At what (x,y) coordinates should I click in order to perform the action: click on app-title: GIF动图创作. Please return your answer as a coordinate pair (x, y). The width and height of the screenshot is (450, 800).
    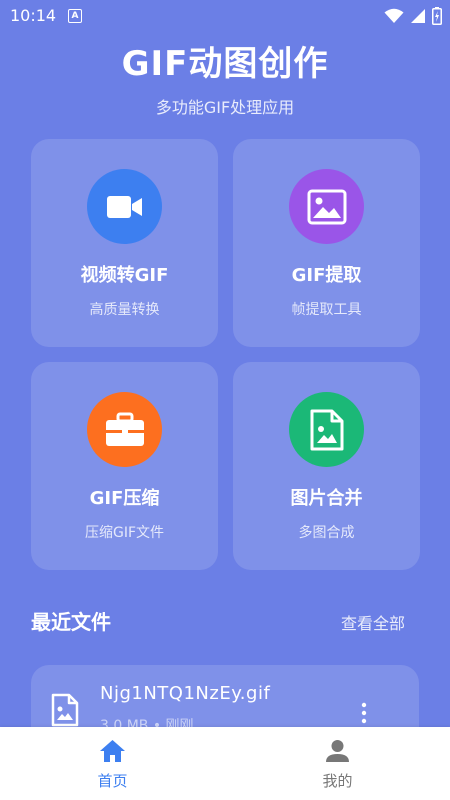
    Looking at the image, I should click on (225, 64).